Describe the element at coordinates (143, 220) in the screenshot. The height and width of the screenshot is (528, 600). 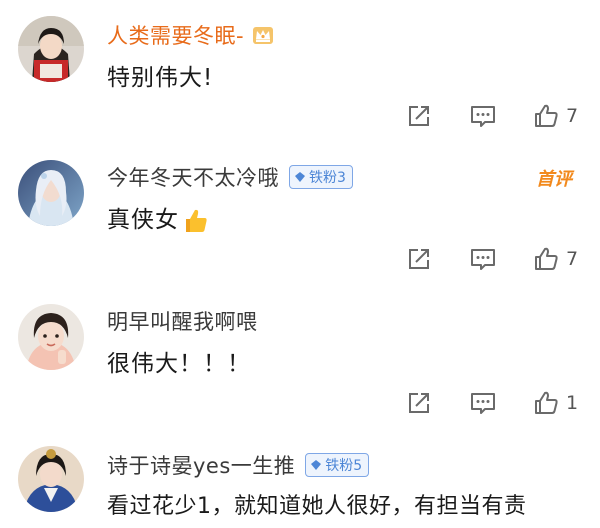
I see `comment-text-body: 真侠女` at that location.